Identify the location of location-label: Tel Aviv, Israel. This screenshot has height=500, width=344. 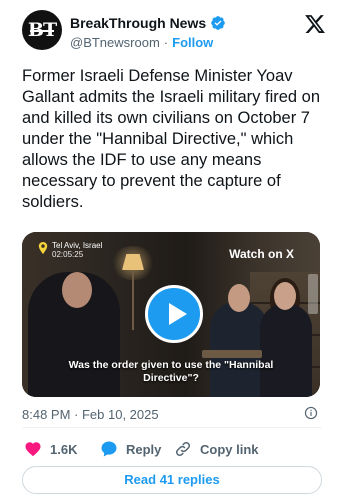
(77, 245).